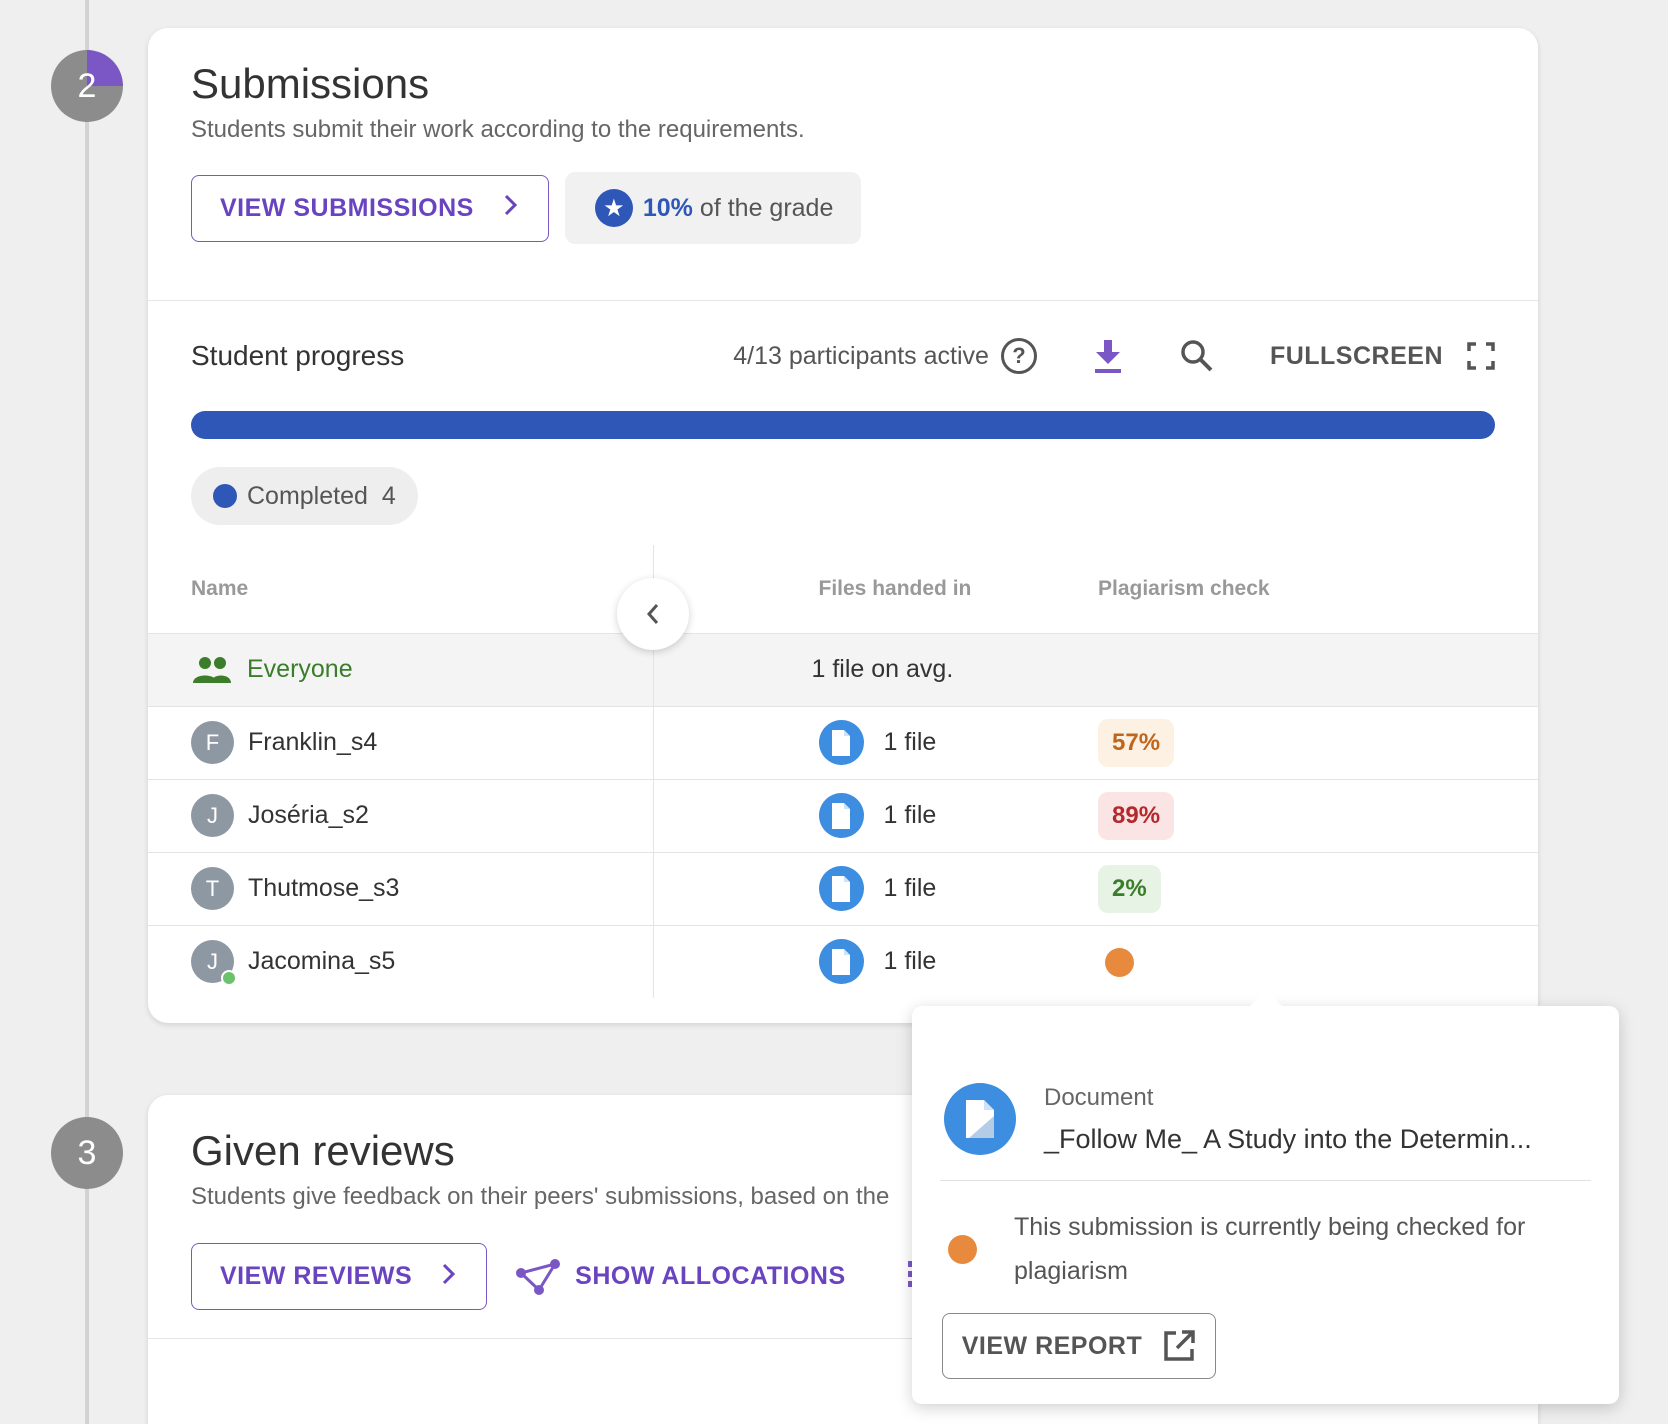  Describe the element at coordinates (308, 815) in the screenshot. I see `student-name: Joséria_s2` at that location.